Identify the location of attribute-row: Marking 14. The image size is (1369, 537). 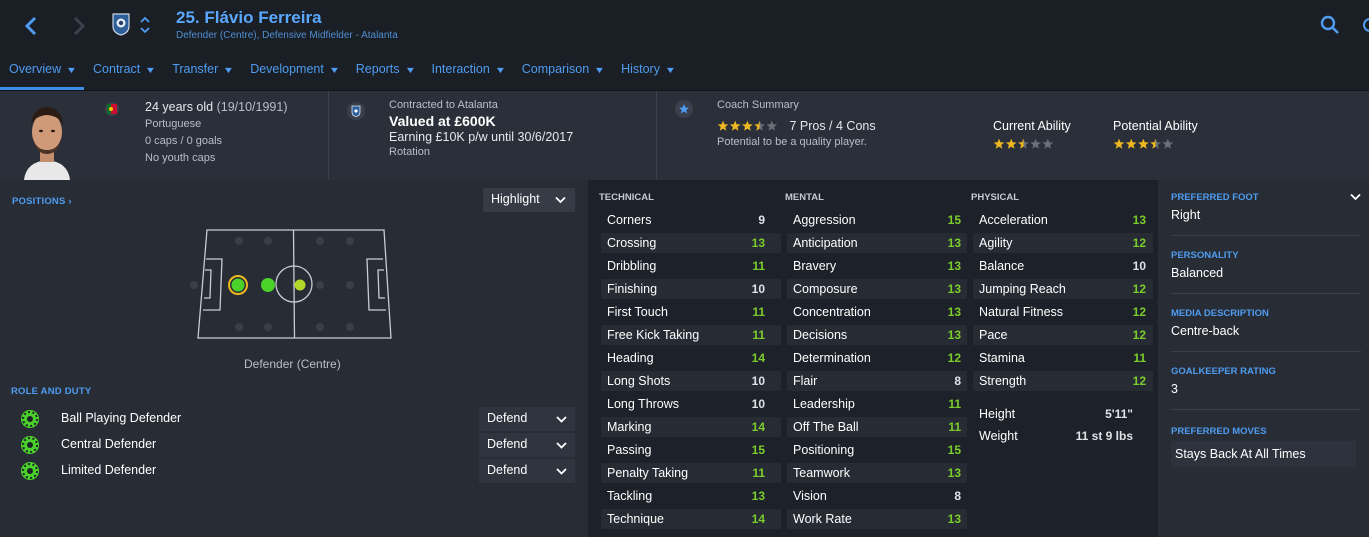
(691, 427).